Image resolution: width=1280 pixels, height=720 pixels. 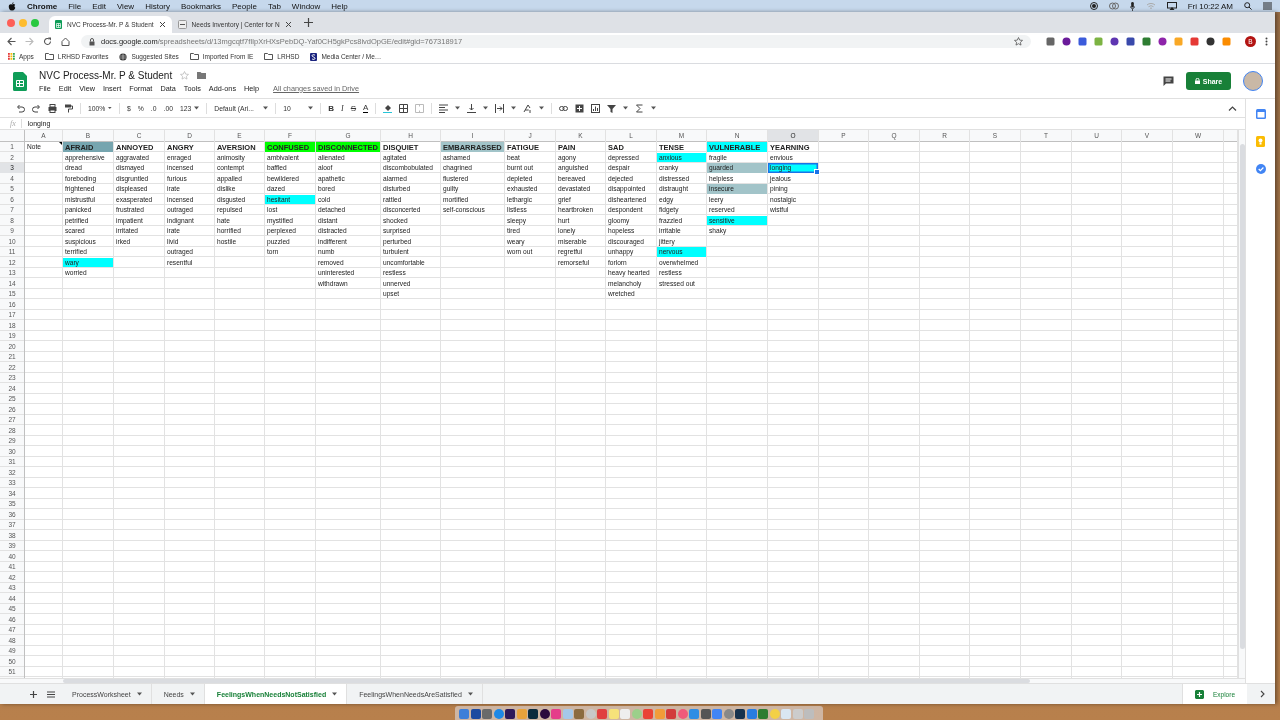 I want to click on back-icon, so click(x=11, y=41).